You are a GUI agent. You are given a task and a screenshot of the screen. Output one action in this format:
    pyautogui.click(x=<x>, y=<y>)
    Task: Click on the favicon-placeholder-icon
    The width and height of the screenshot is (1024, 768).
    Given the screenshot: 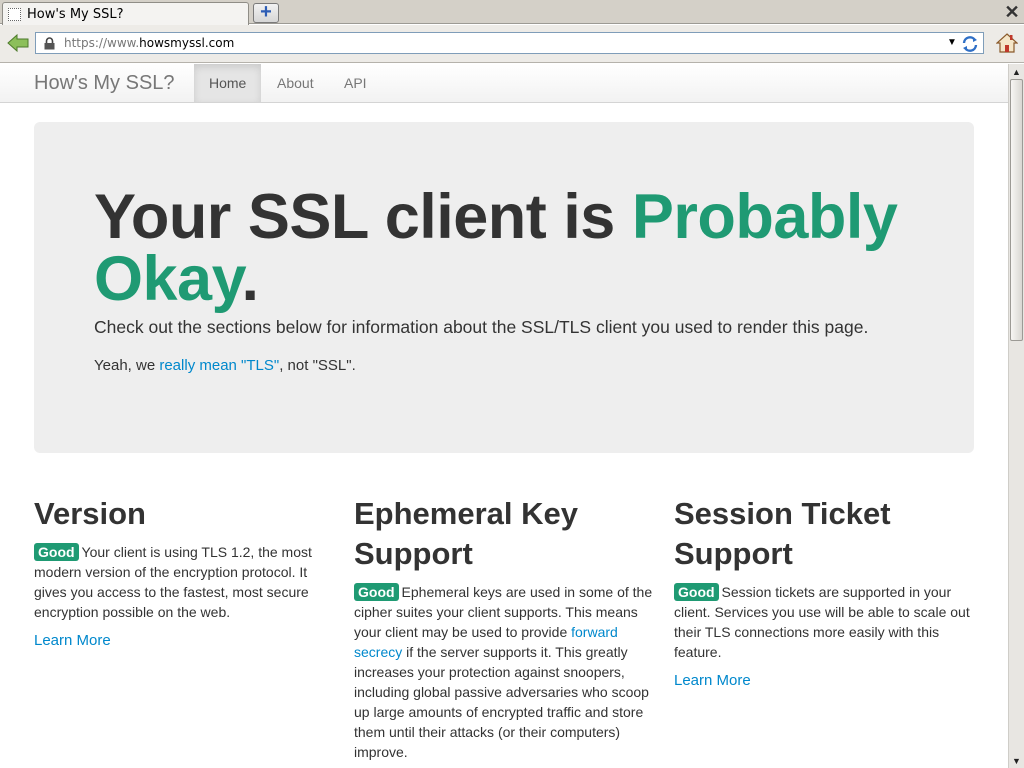 What is the action you would take?
    pyautogui.click(x=14, y=14)
    